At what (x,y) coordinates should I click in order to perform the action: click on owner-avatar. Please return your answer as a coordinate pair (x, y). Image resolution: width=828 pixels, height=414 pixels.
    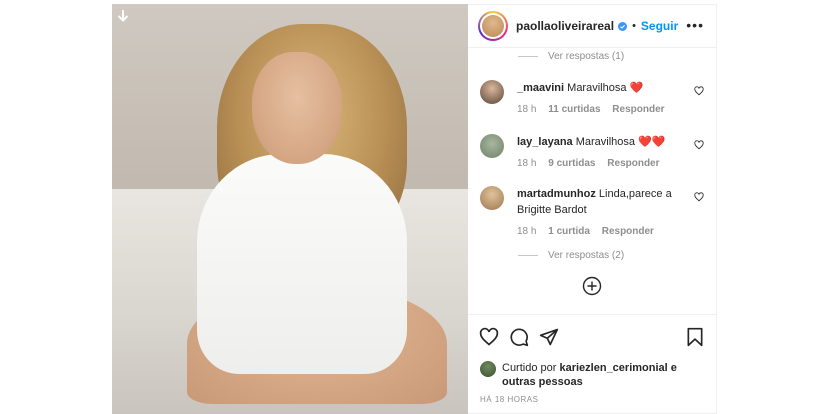
    Looking at the image, I should click on (493, 26).